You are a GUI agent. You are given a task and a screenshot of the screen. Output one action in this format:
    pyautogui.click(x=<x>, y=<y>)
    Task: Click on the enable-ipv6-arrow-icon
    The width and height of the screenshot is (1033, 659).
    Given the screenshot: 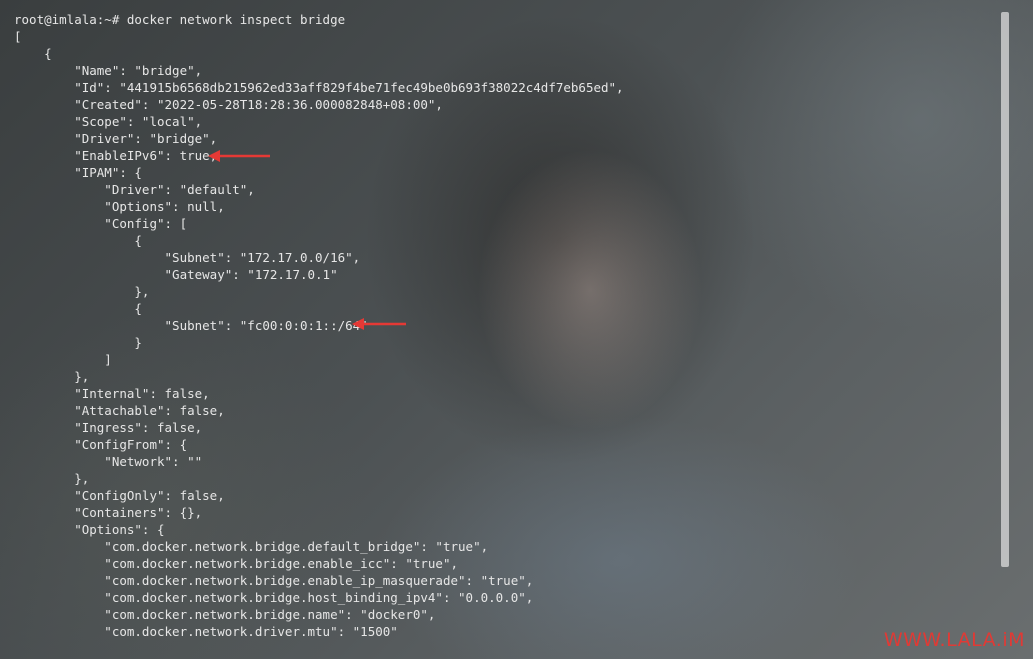 What is the action you would take?
    pyautogui.click(x=239, y=156)
    